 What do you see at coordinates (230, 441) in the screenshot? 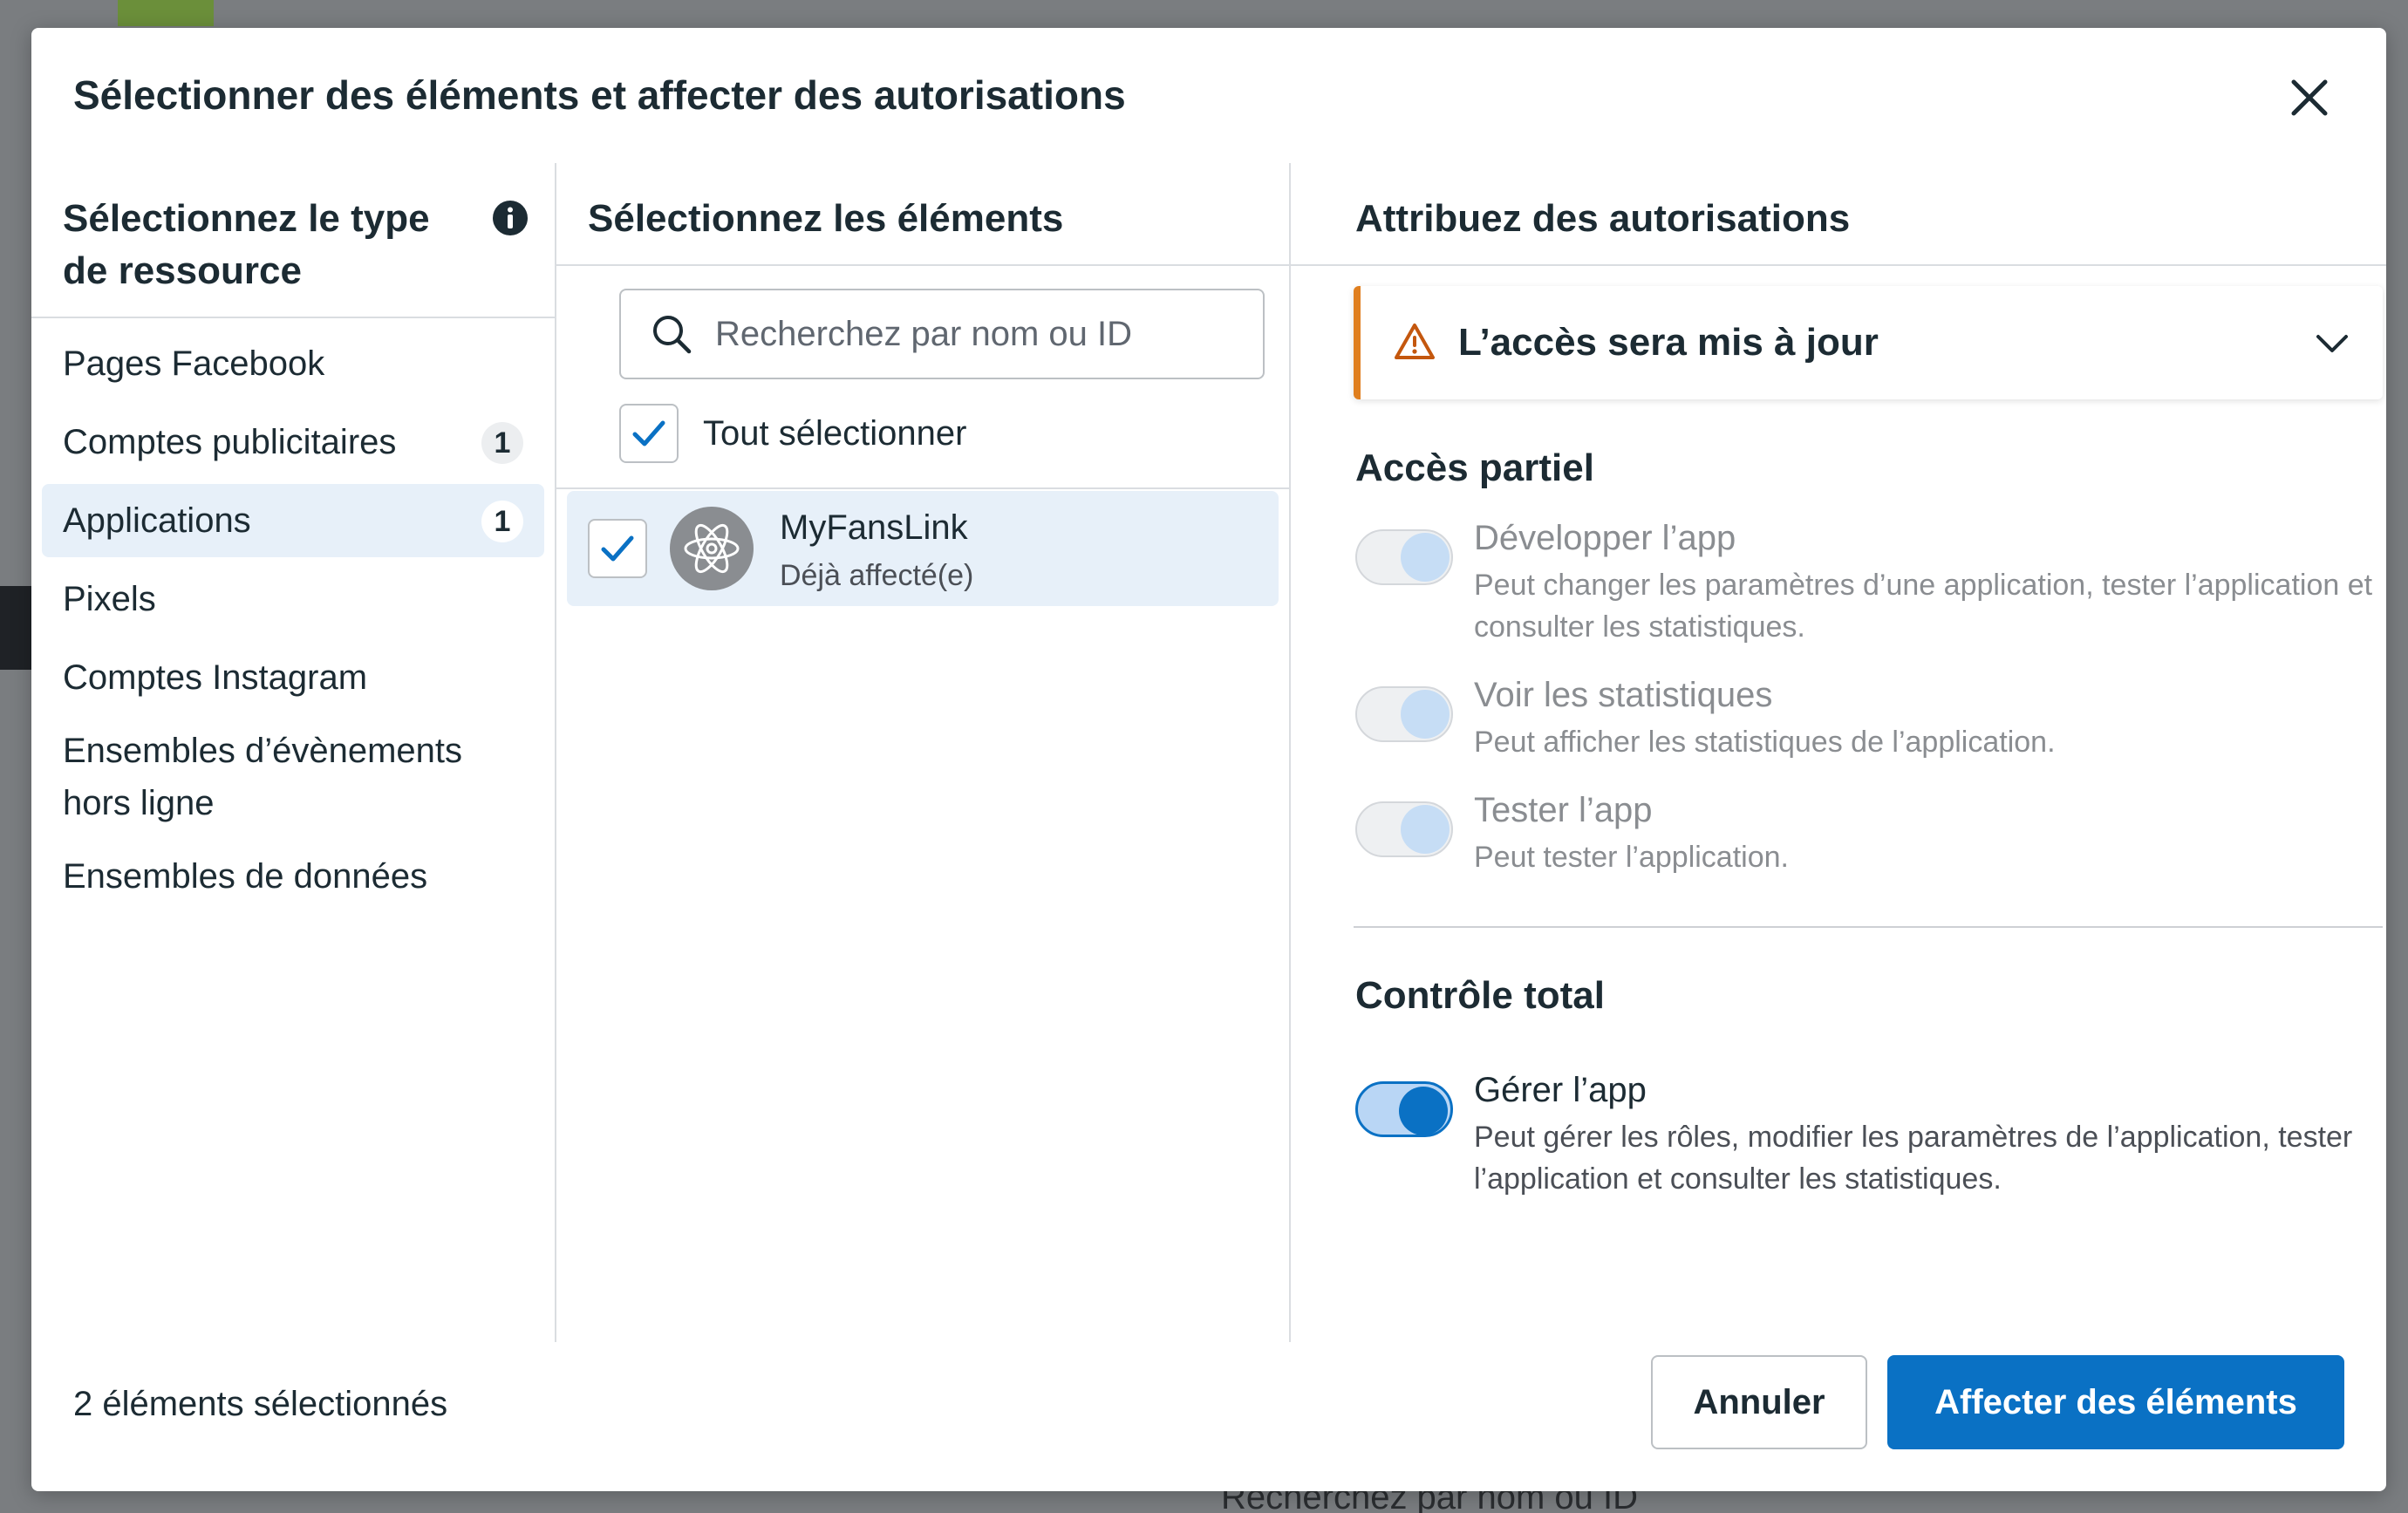
I see `resource-type-label: Comptes publicitaires` at bounding box center [230, 441].